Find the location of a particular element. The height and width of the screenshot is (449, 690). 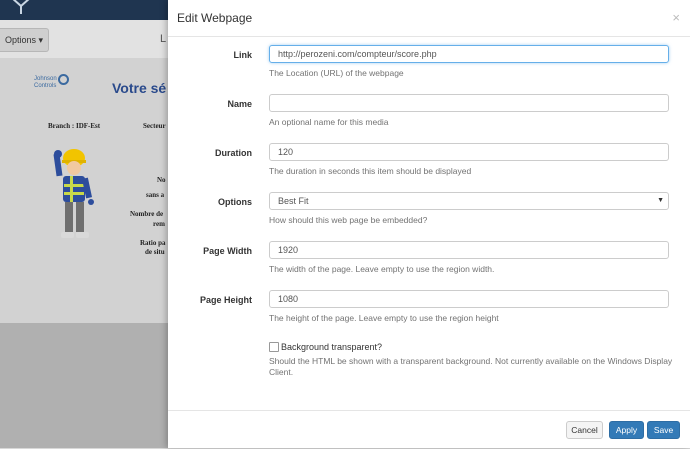

company-logo-mark-icon is located at coordinates (63, 79).